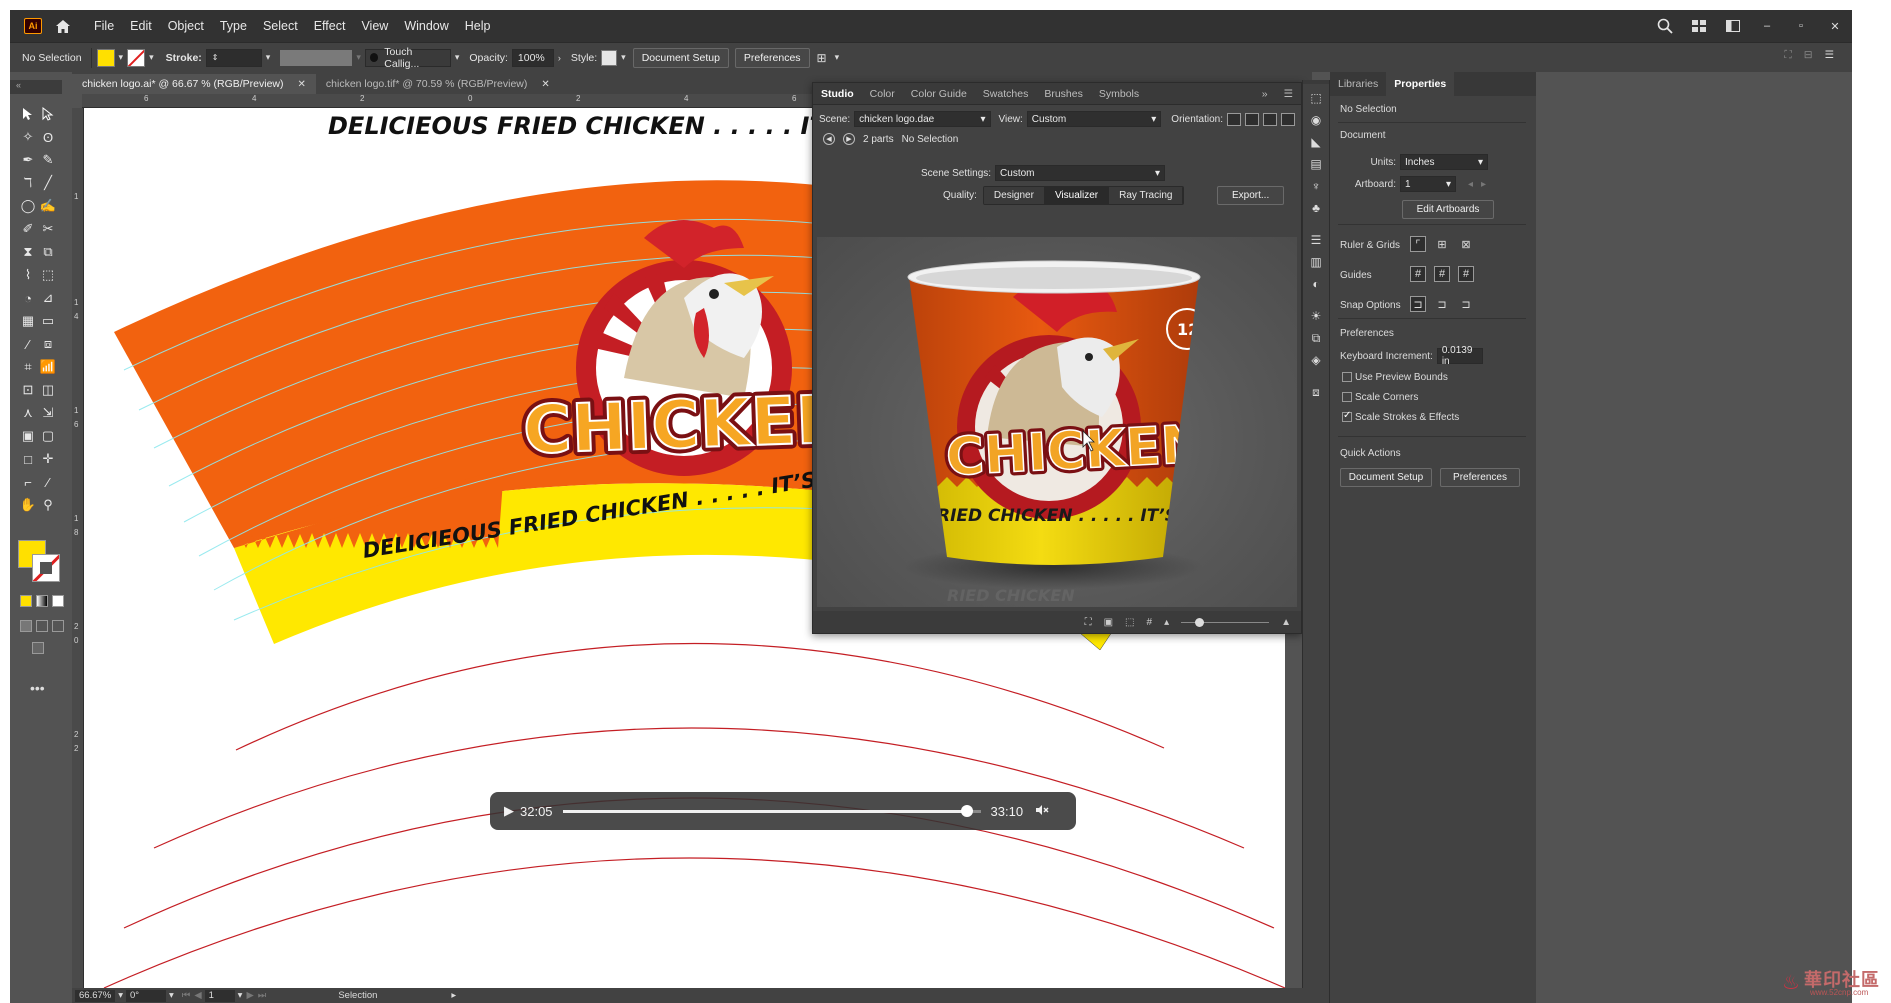  Describe the element at coordinates (1380, 397) in the screenshot. I see `scale-corners-checkbox: Scale Corners` at that location.